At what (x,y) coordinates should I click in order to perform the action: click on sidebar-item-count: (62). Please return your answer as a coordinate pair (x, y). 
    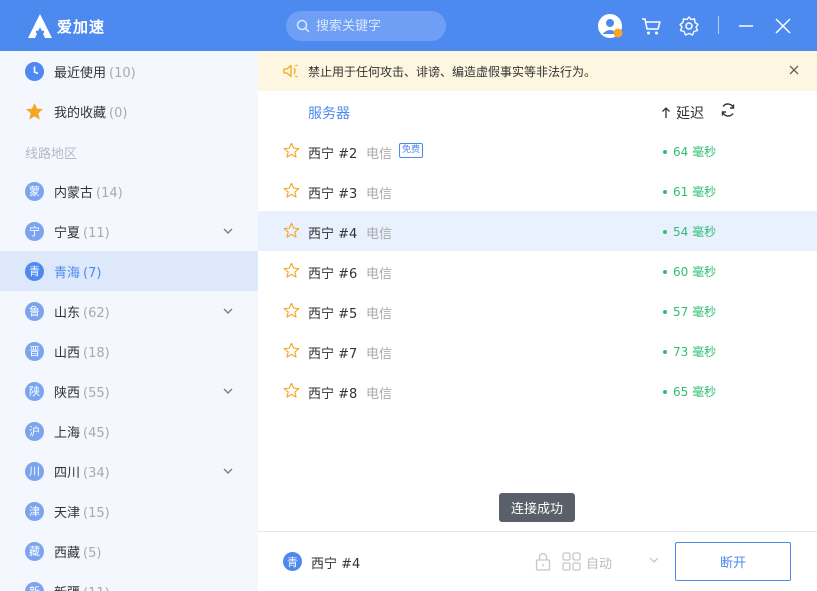
    Looking at the image, I should click on (96, 313).